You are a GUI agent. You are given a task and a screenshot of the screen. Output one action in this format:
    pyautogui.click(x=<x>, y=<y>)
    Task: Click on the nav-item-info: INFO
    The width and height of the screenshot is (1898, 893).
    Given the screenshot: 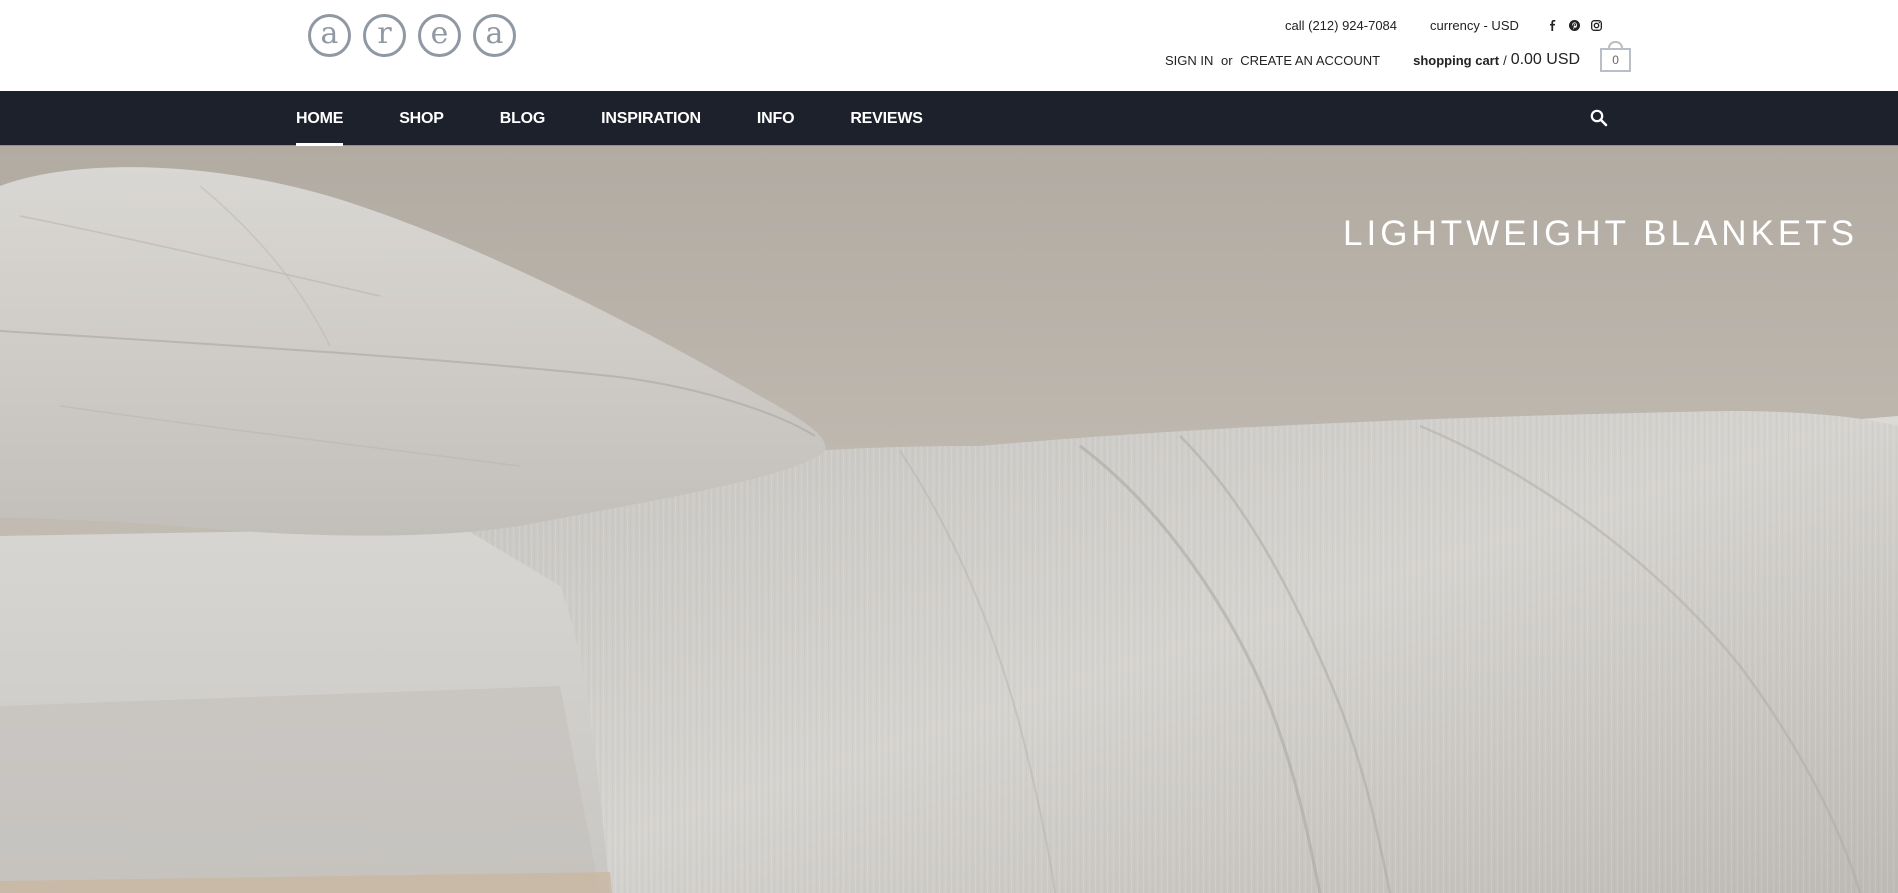 What is the action you would take?
    pyautogui.click(x=776, y=118)
    